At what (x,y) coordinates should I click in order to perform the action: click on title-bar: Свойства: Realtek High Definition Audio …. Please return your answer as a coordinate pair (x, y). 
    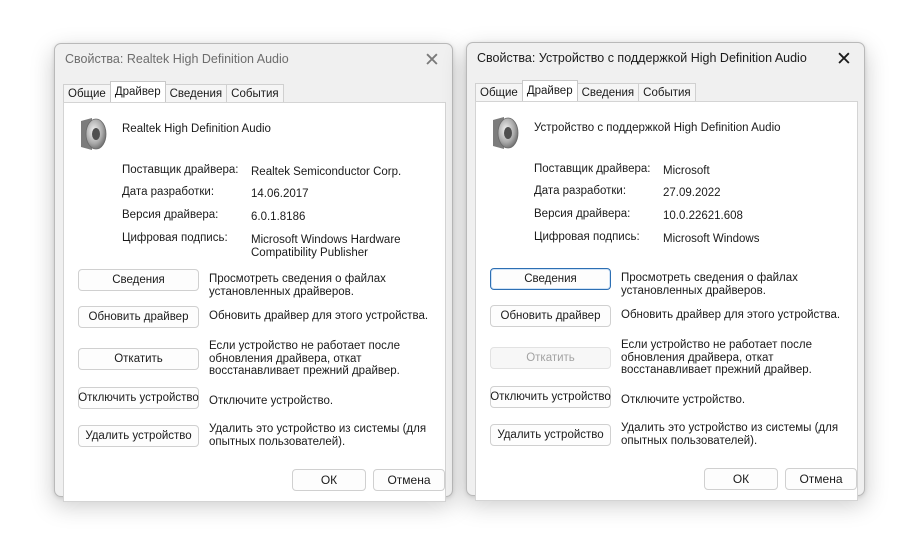
    Looking at the image, I should click on (253, 60).